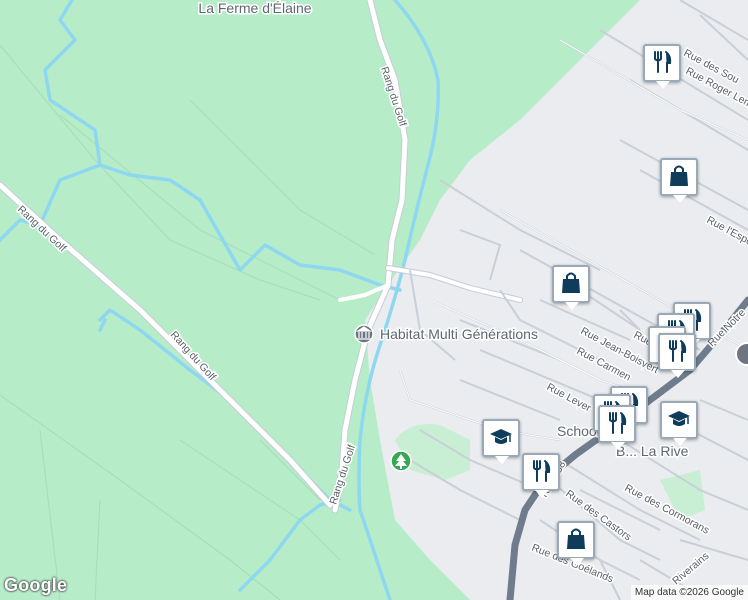  I want to click on farm-label: La Ferme d'Élaine, so click(255, 9).